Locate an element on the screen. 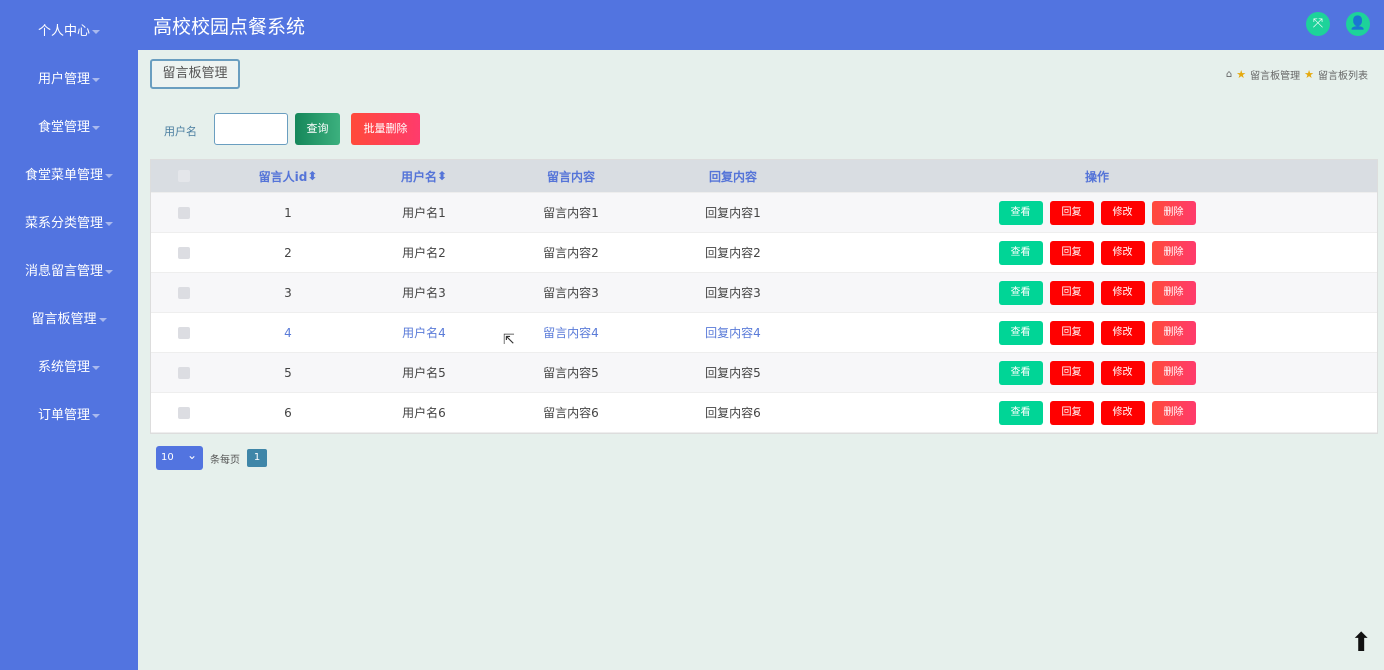 This screenshot has width=1384, height=670. page-size-select: 10 is located at coordinates (179, 456).